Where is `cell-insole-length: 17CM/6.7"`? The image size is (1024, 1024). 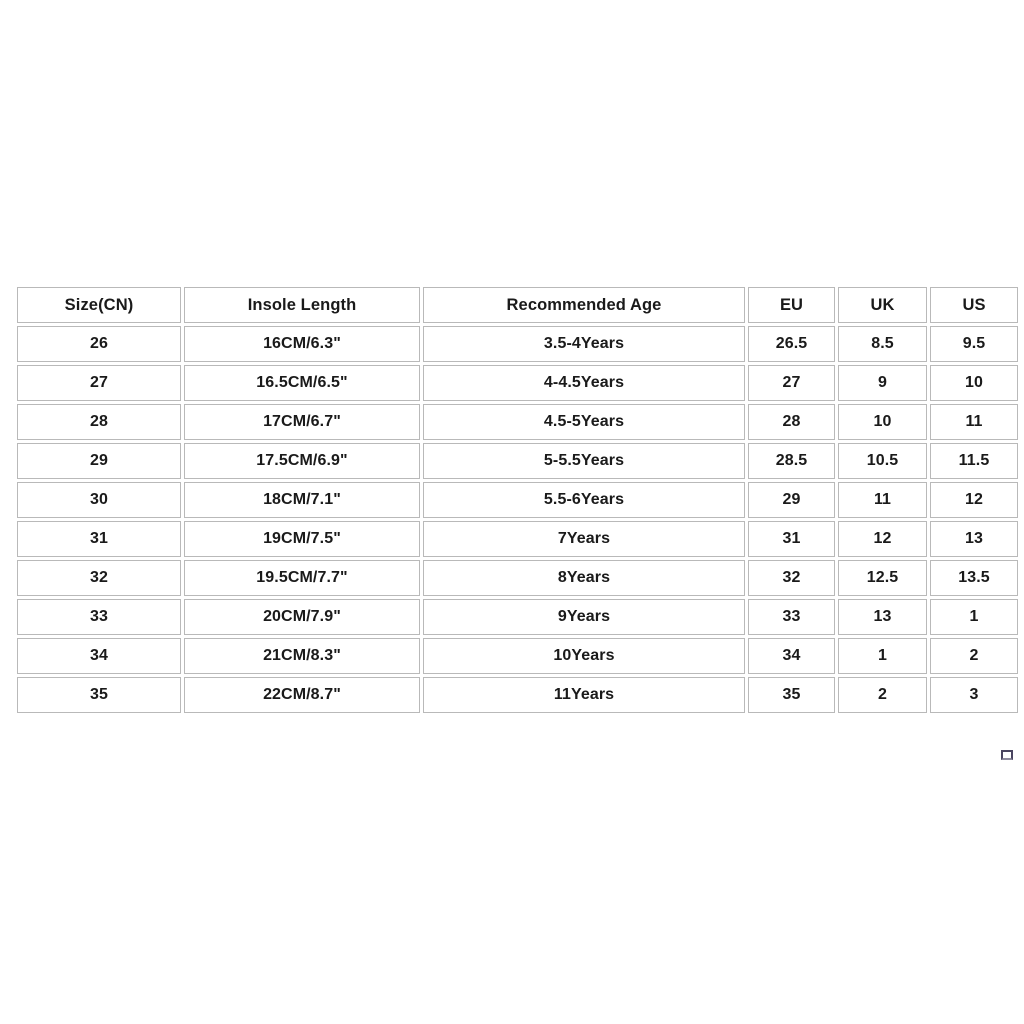 cell-insole-length: 17CM/6.7" is located at coordinates (302, 422).